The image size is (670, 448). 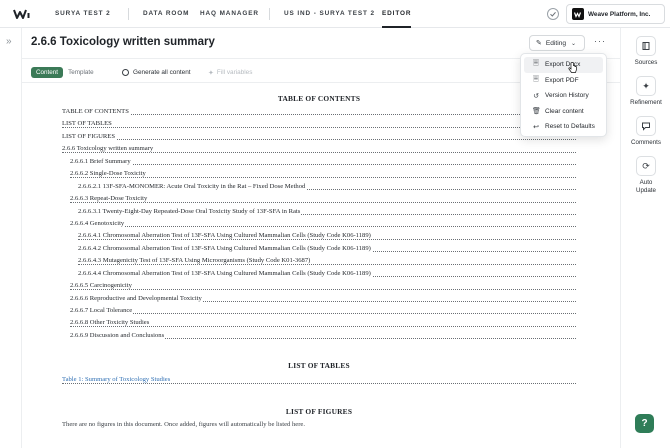 I want to click on toc-entry: 2.6.6.5 Carcinogenicity, so click(x=319, y=286).